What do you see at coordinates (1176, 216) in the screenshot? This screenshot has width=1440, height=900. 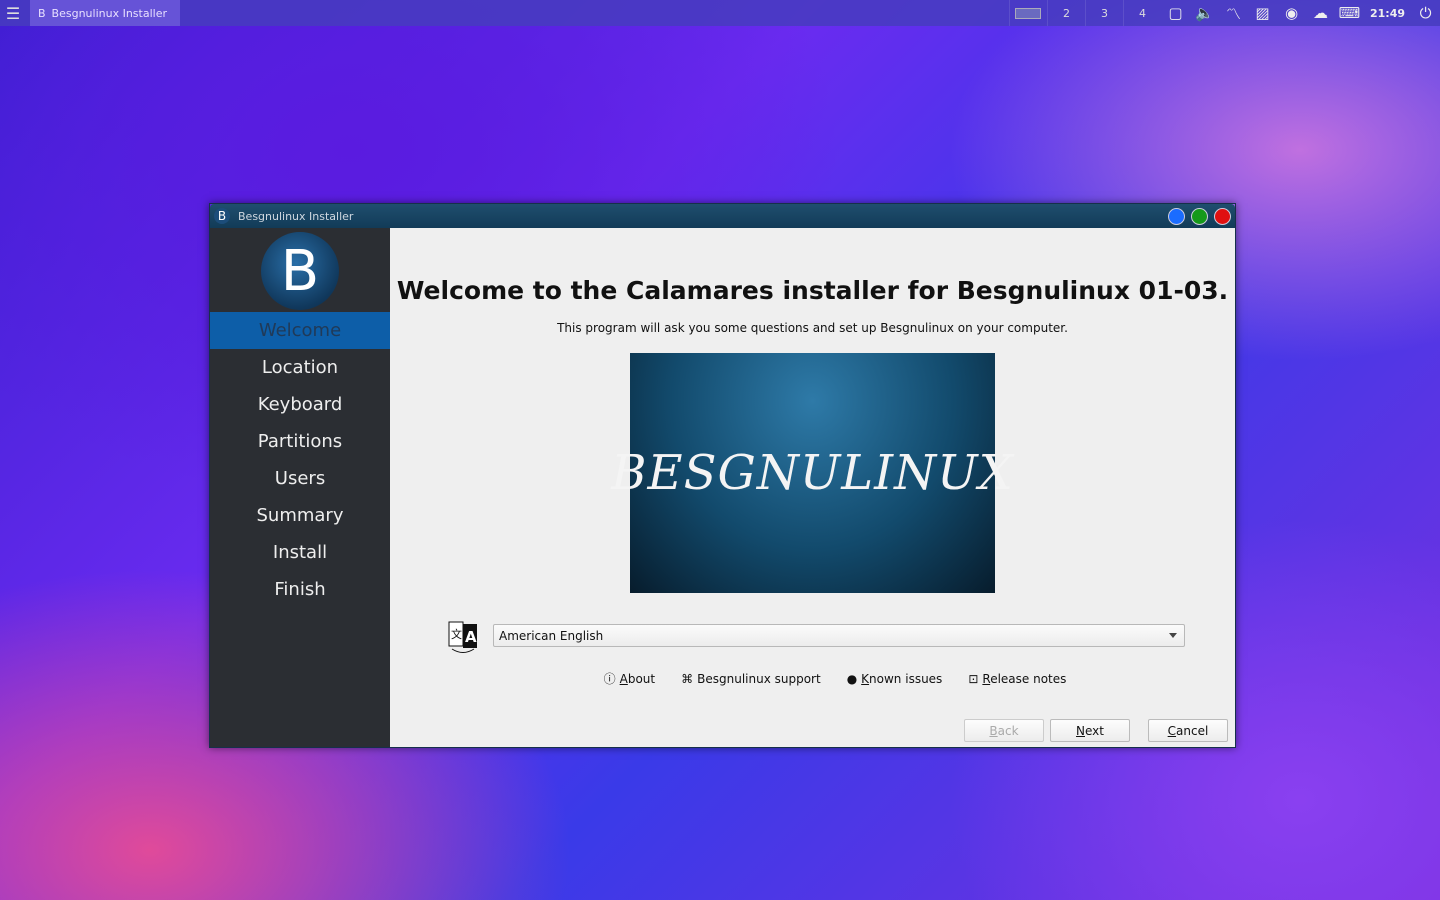 I see `minimize-button` at bounding box center [1176, 216].